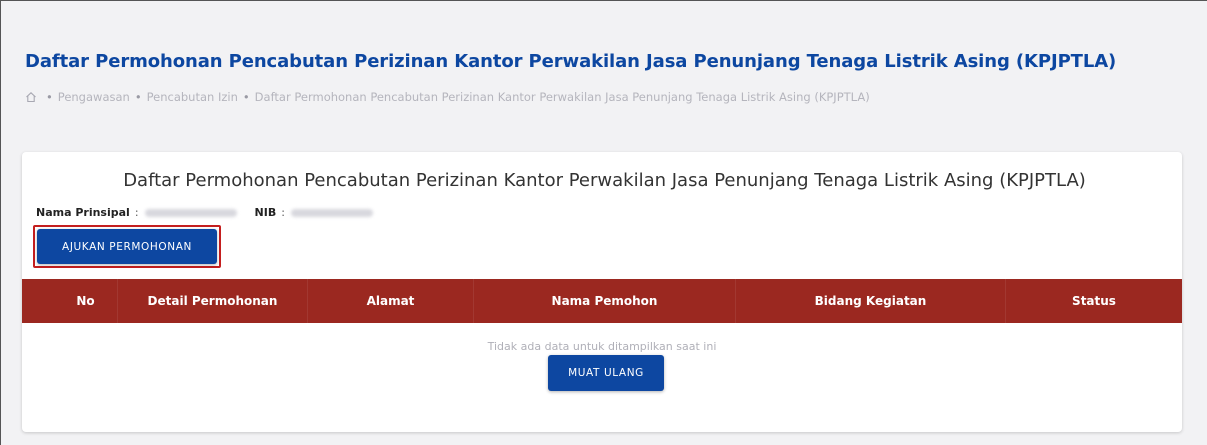 This screenshot has height=445, width=1207. I want to click on column-header-detail-permohonan: Detail Permohonan, so click(213, 301).